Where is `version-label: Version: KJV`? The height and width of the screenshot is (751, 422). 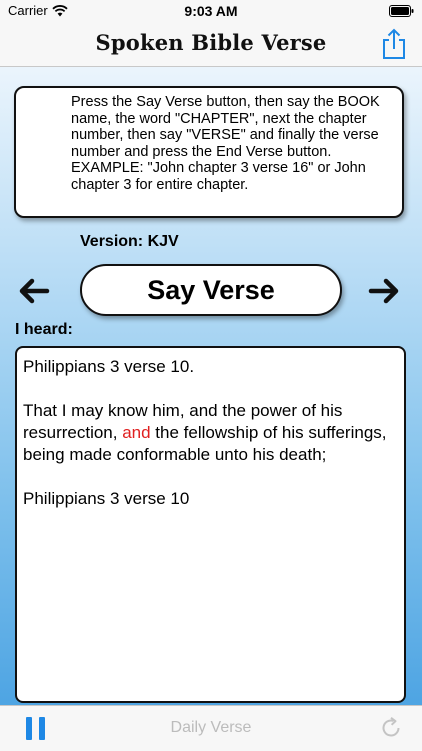
version-label: Version: KJV is located at coordinates (129, 241).